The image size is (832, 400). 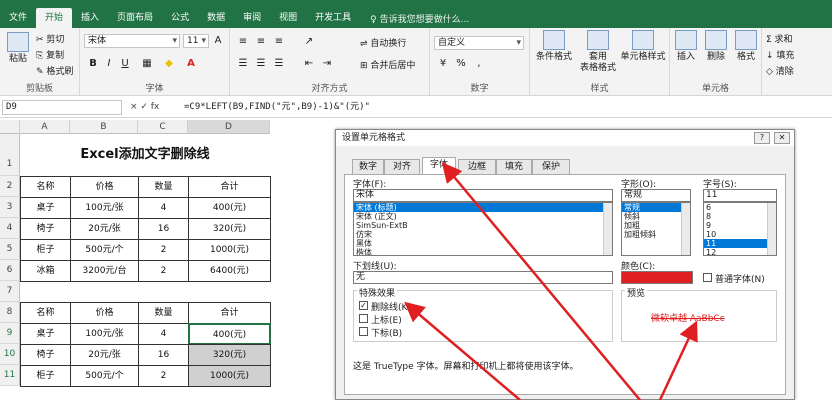 What do you see at coordinates (483, 243) in the screenshot?
I see `font-option: 黑体` at bounding box center [483, 243].